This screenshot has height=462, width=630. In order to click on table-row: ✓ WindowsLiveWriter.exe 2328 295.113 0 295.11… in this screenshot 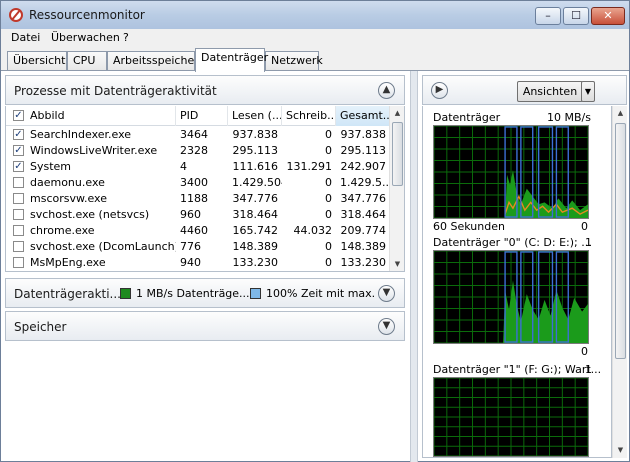, I will do `click(198, 151)`.